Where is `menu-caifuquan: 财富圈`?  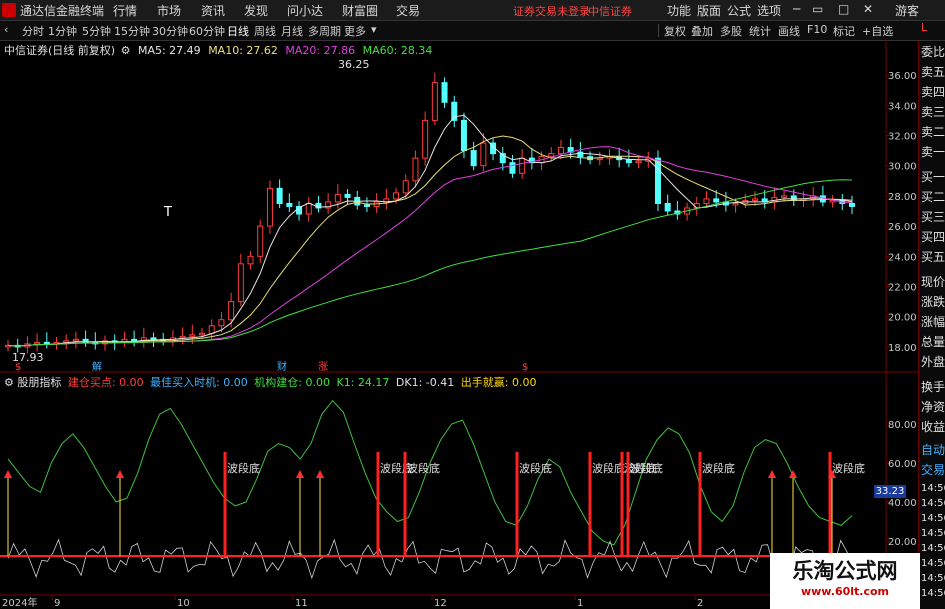
menu-caifuquan: 财富圈 is located at coordinates (360, 10).